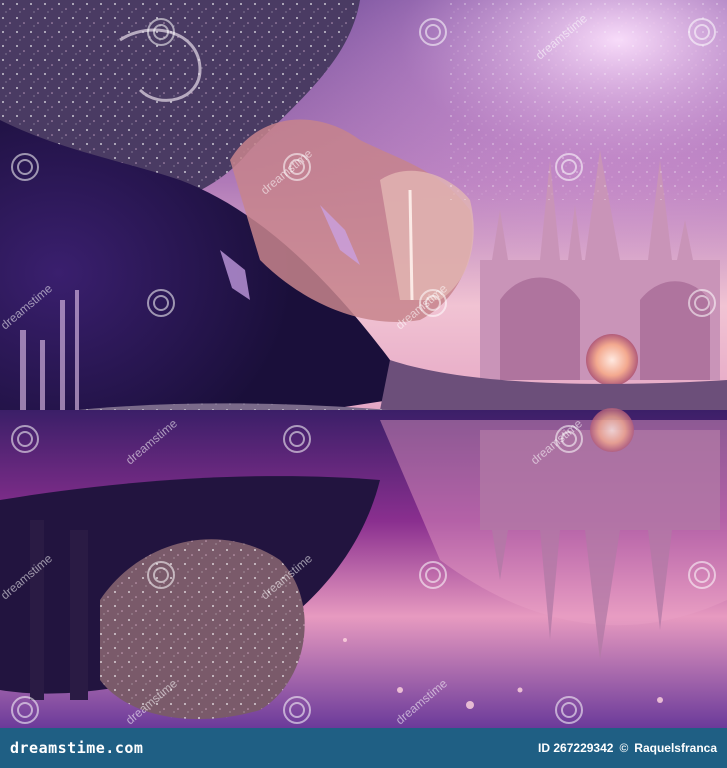  Describe the element at coordinates (675, 748) in the screenshot. I see `author-name: Raquelsfranca` at that location.